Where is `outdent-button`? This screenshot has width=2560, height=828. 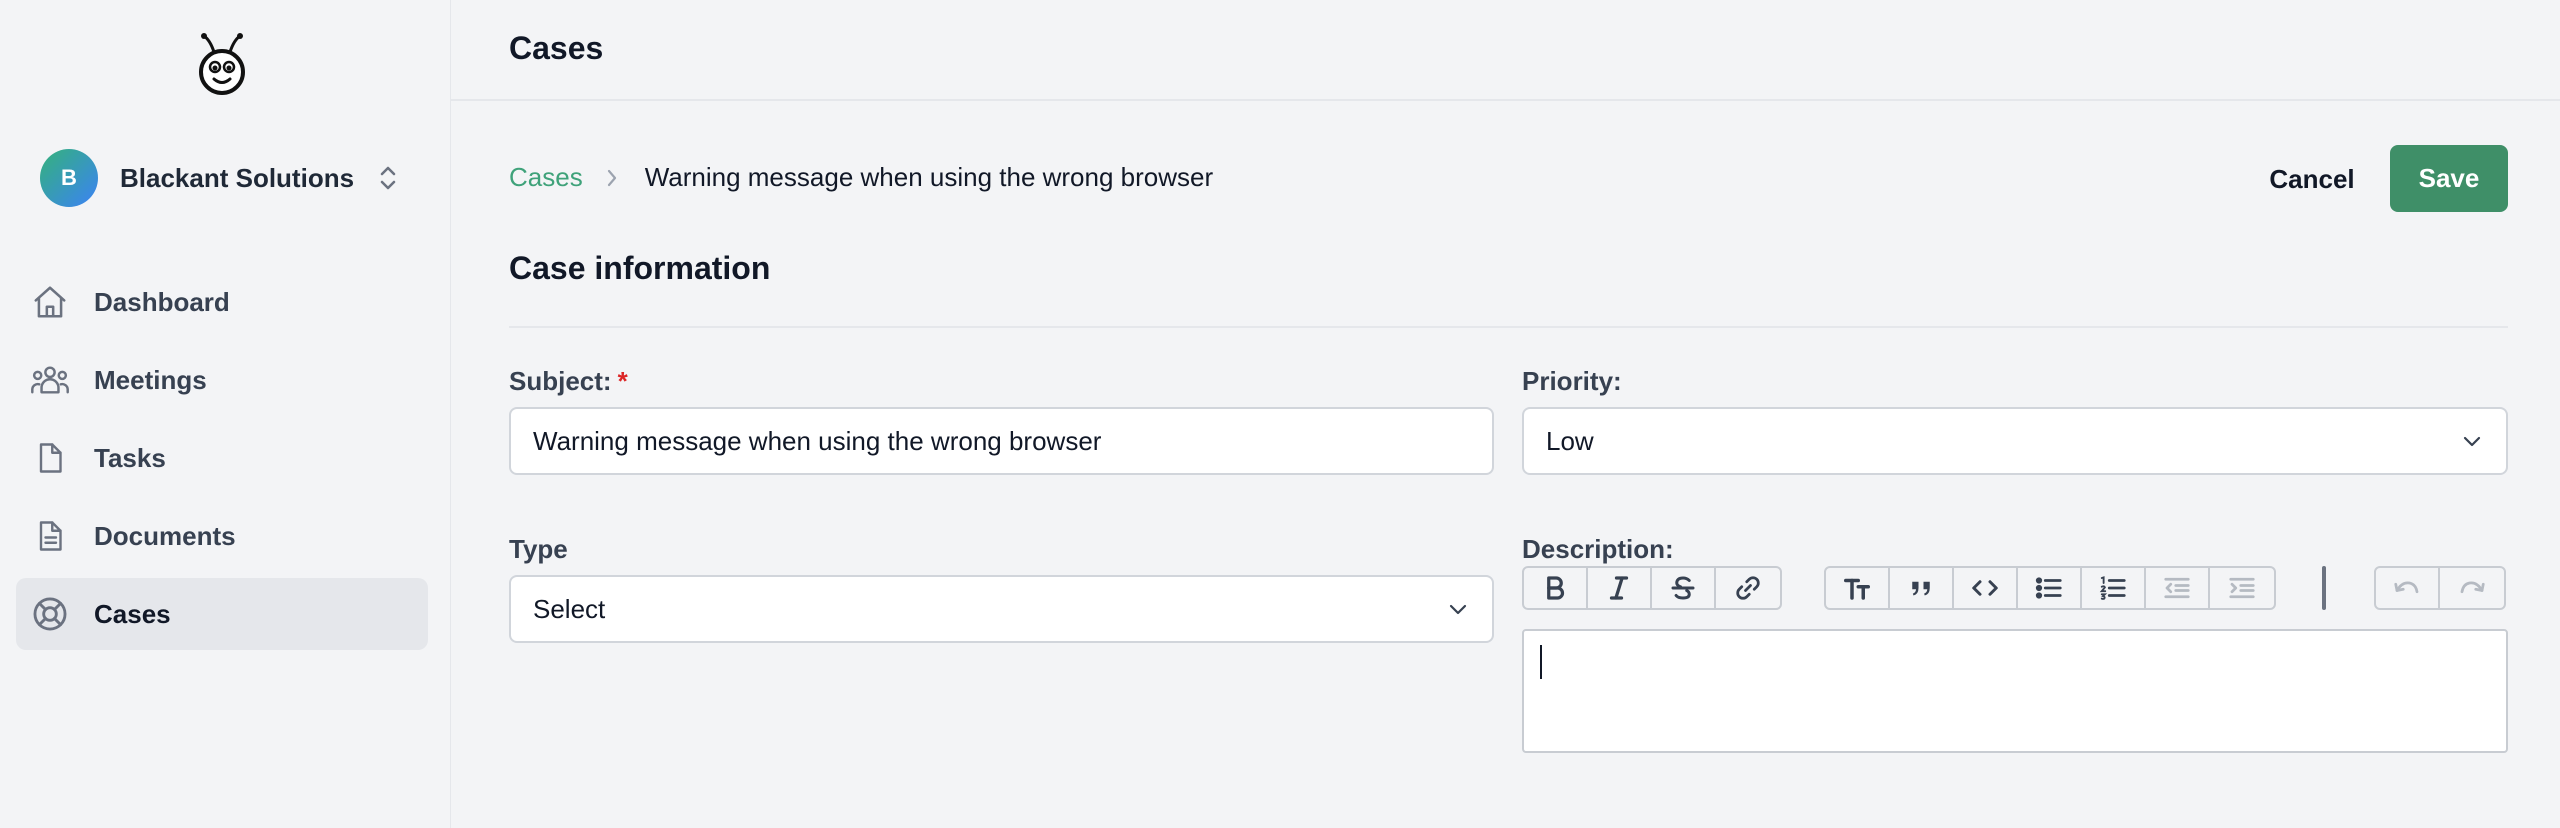
outdent-button is located at coordinates (2178, 588).